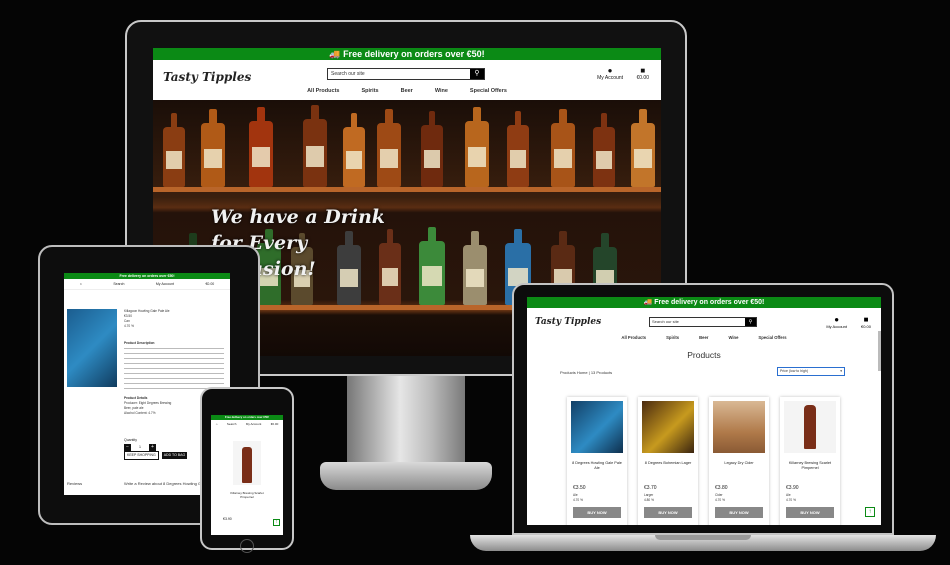 The image size is (950, 565). What do you see at coordinates (739, 463) in the screenshot?
I see `product-name: Legacy Dry Cider` at bounding box center [739, 463].